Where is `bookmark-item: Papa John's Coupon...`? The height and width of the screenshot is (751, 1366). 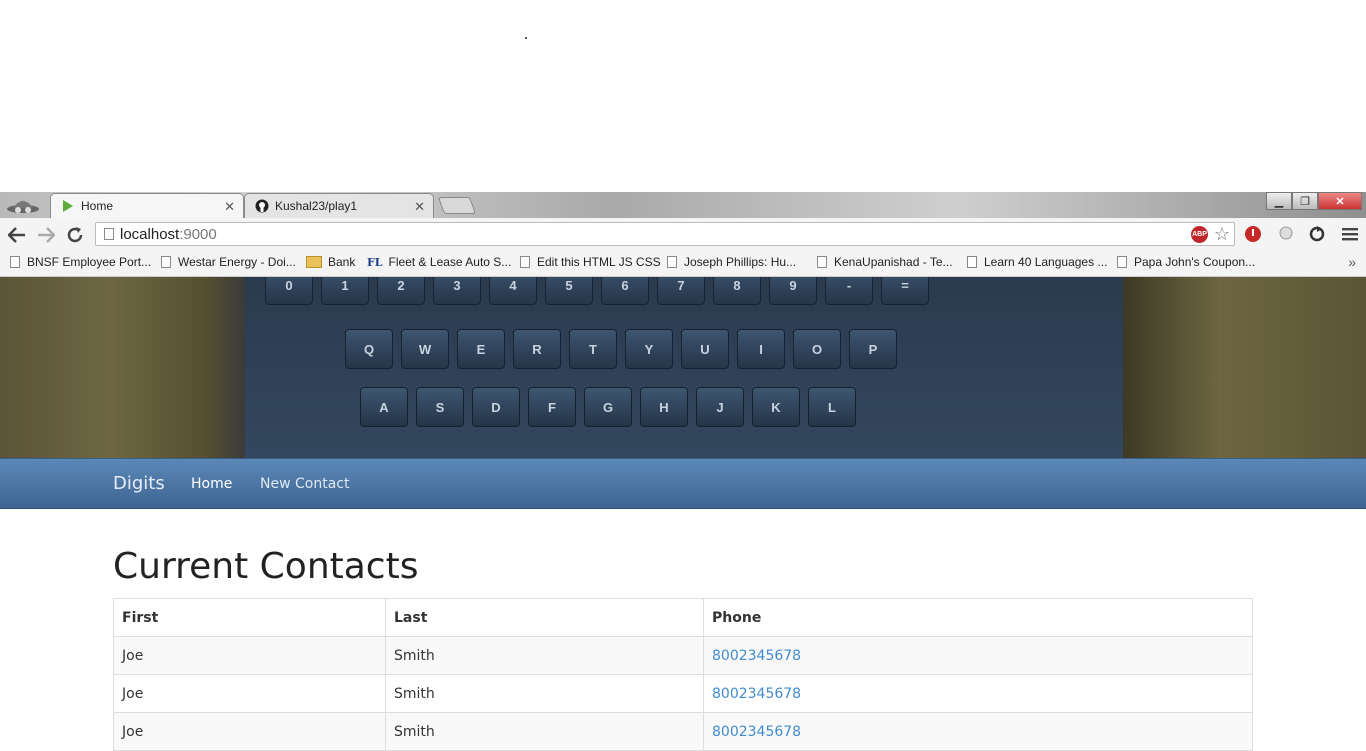 bookmark-item: Papa John's Coupon... is located at coordinates (1186, 262).